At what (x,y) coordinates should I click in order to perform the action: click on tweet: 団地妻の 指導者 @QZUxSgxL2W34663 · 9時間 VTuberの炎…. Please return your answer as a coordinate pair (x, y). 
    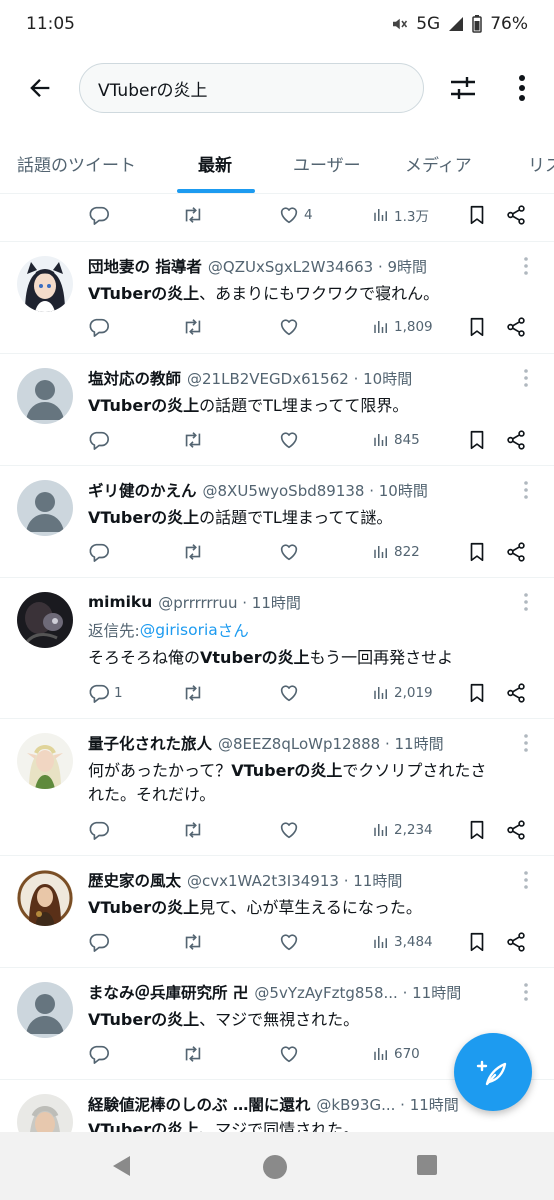
    Looking at the image, I should click on (277, 298).